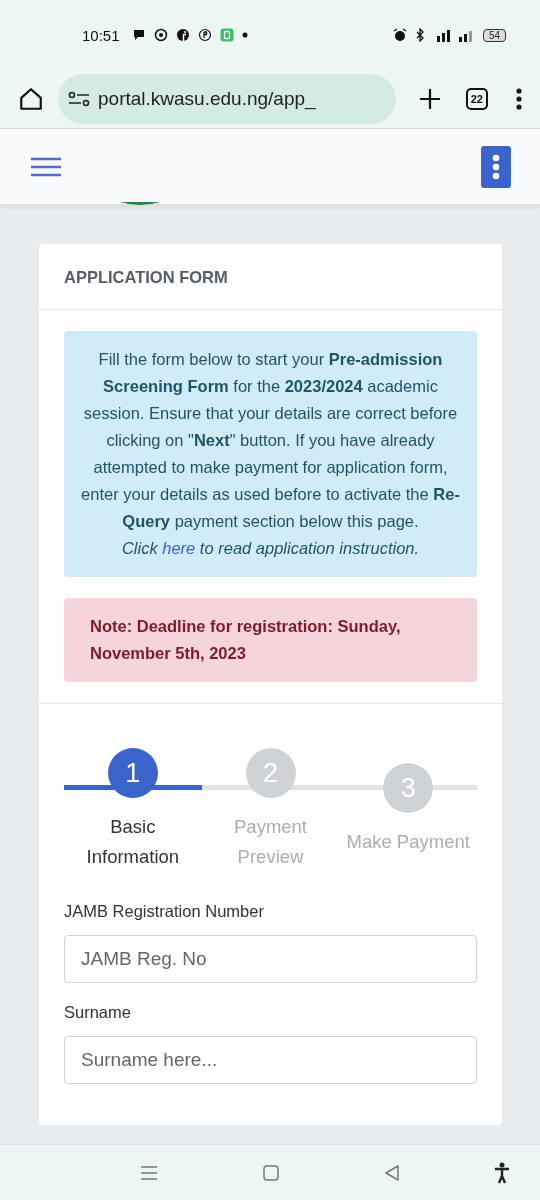 The width and height of the screenshot is (540, 1200). Describe the element at coordinates (164, 911) in the screenshot. I see `field-label: JAMB Registration Number` at that location.